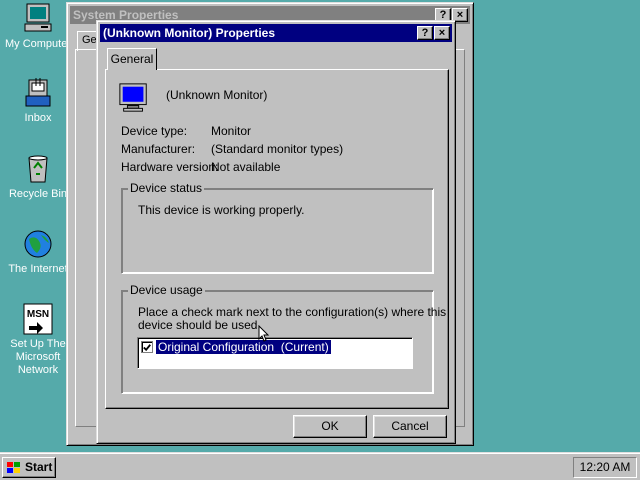  What do you see at coordinates (39, 467) in the screenshot?
I see `start-label: Start` at bounding box center [39, 467].